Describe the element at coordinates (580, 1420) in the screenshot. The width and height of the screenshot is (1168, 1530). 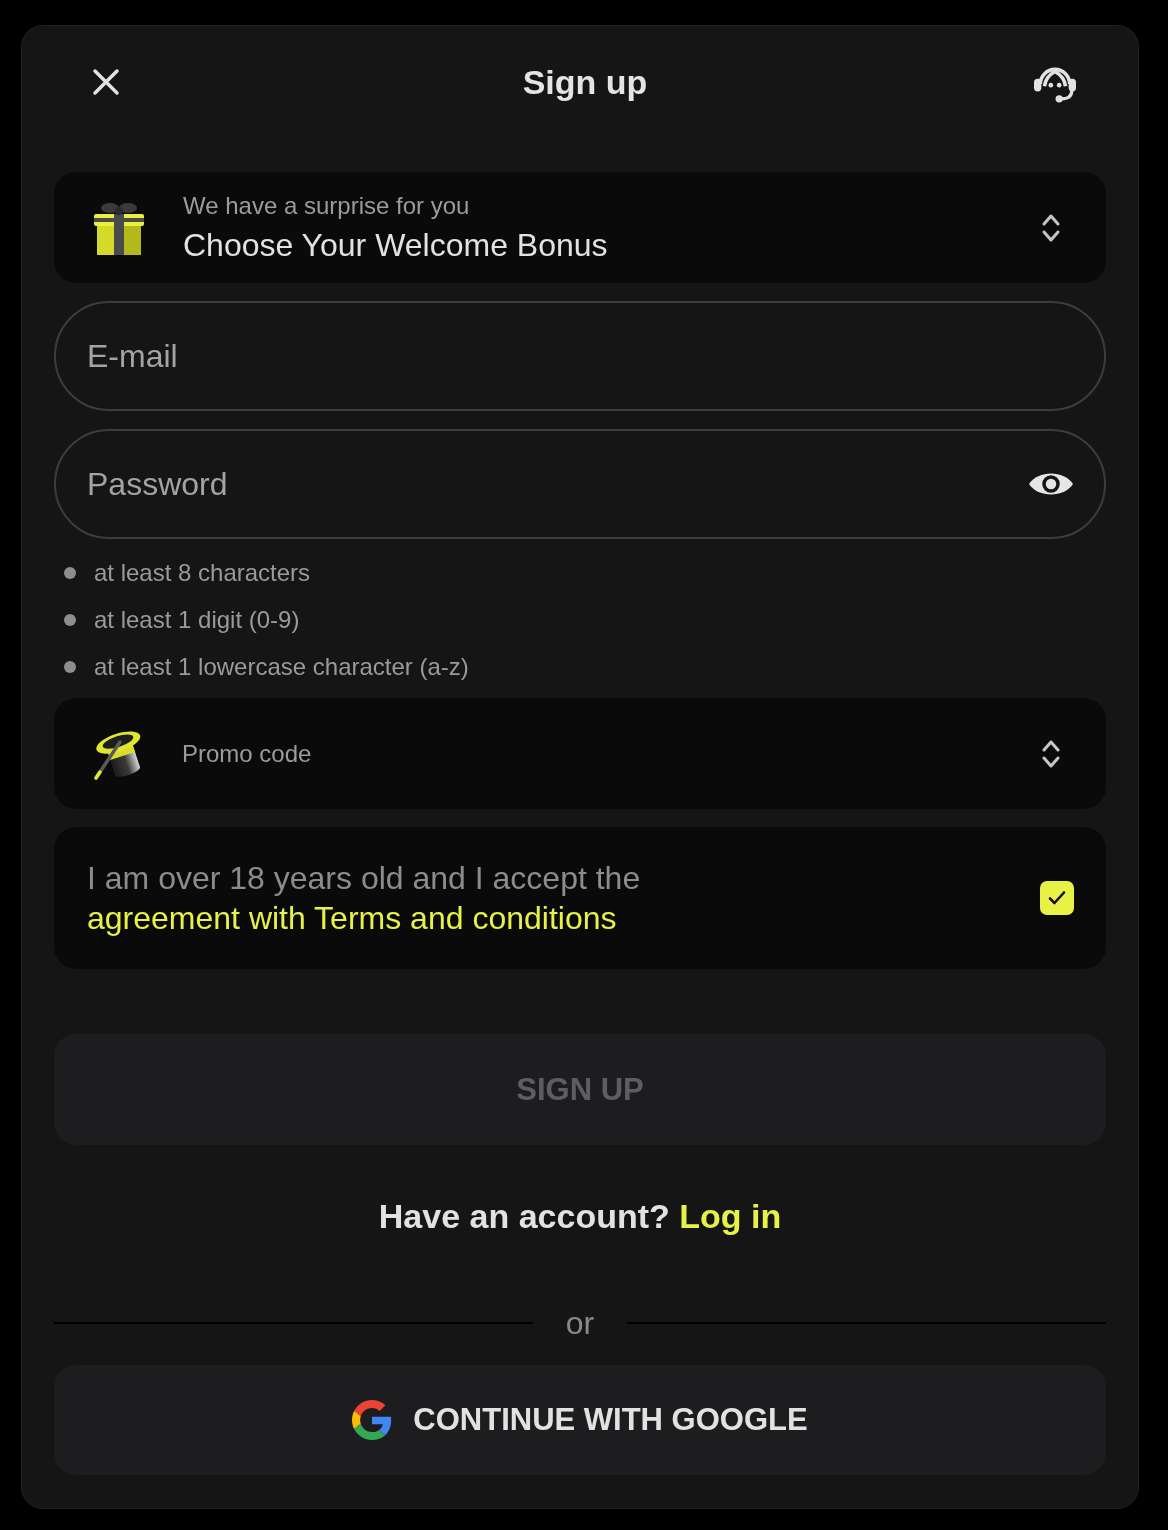
I see `google-button: CONTINUE WITH GOOGLE` at that location.